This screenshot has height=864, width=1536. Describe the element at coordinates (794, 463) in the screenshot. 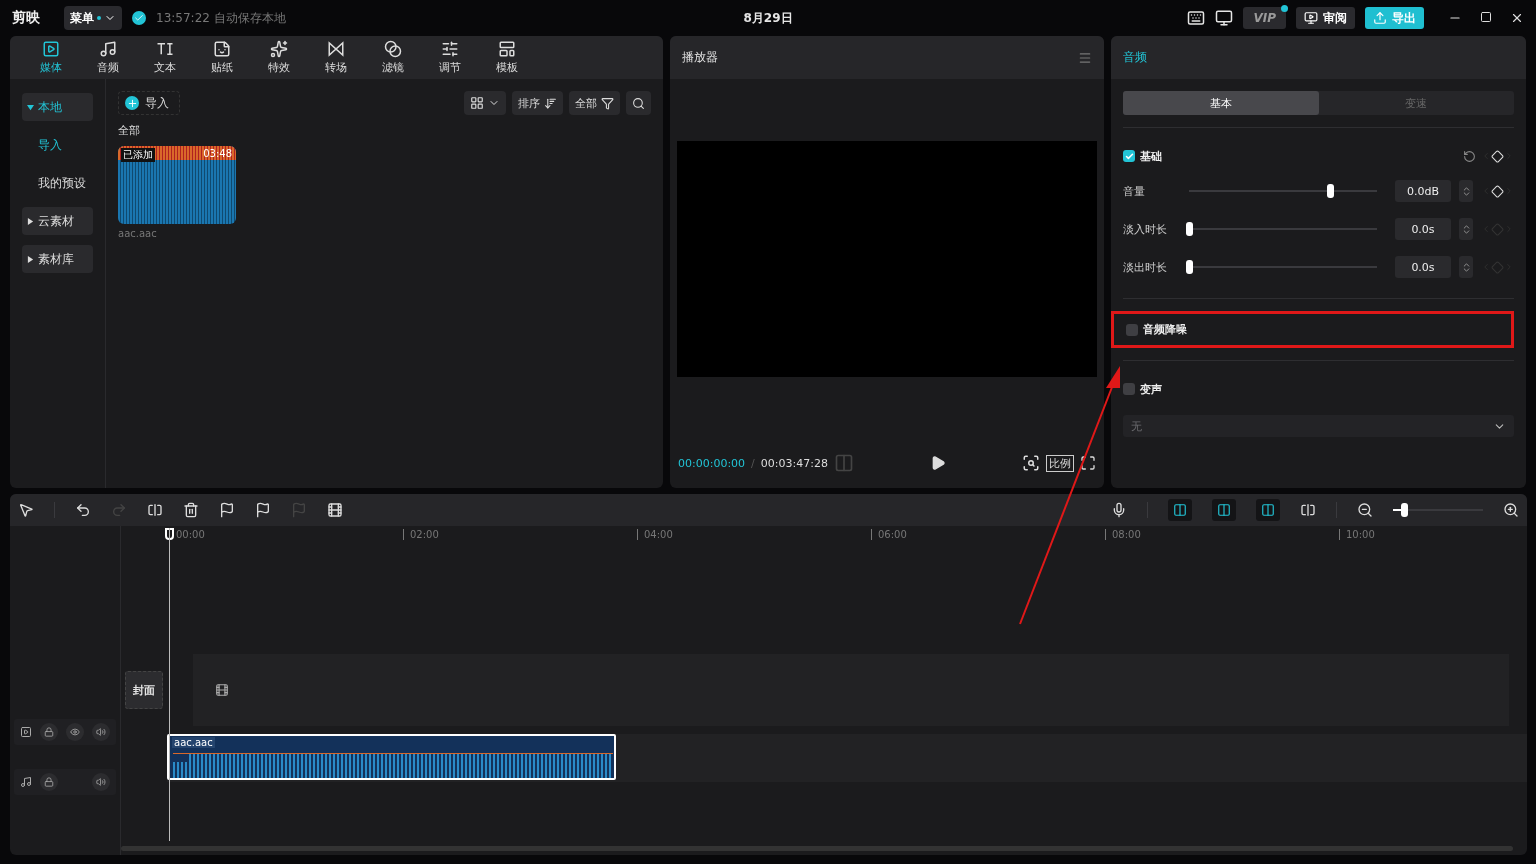

I see `total-time: 00:03:47:28` at that location.